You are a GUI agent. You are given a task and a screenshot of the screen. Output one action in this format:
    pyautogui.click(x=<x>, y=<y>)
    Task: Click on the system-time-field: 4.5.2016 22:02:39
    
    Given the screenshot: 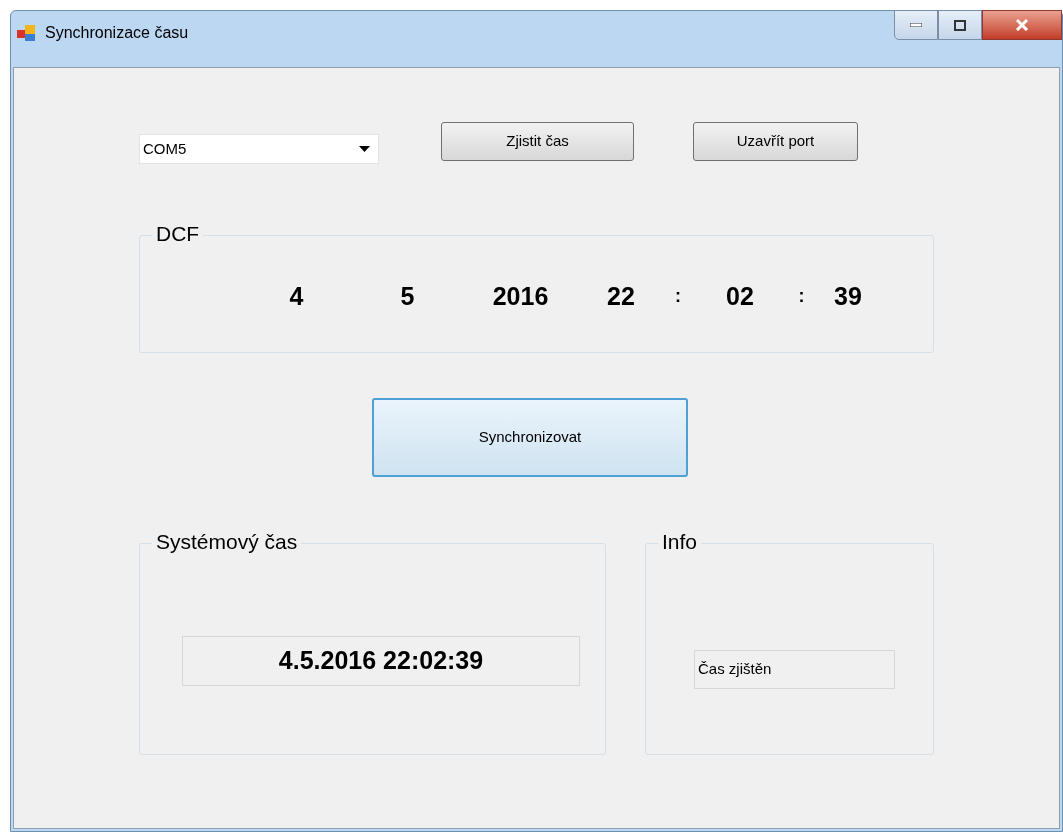 What is the action you would take?
    pyautogui.click(x=381, y=661)
    